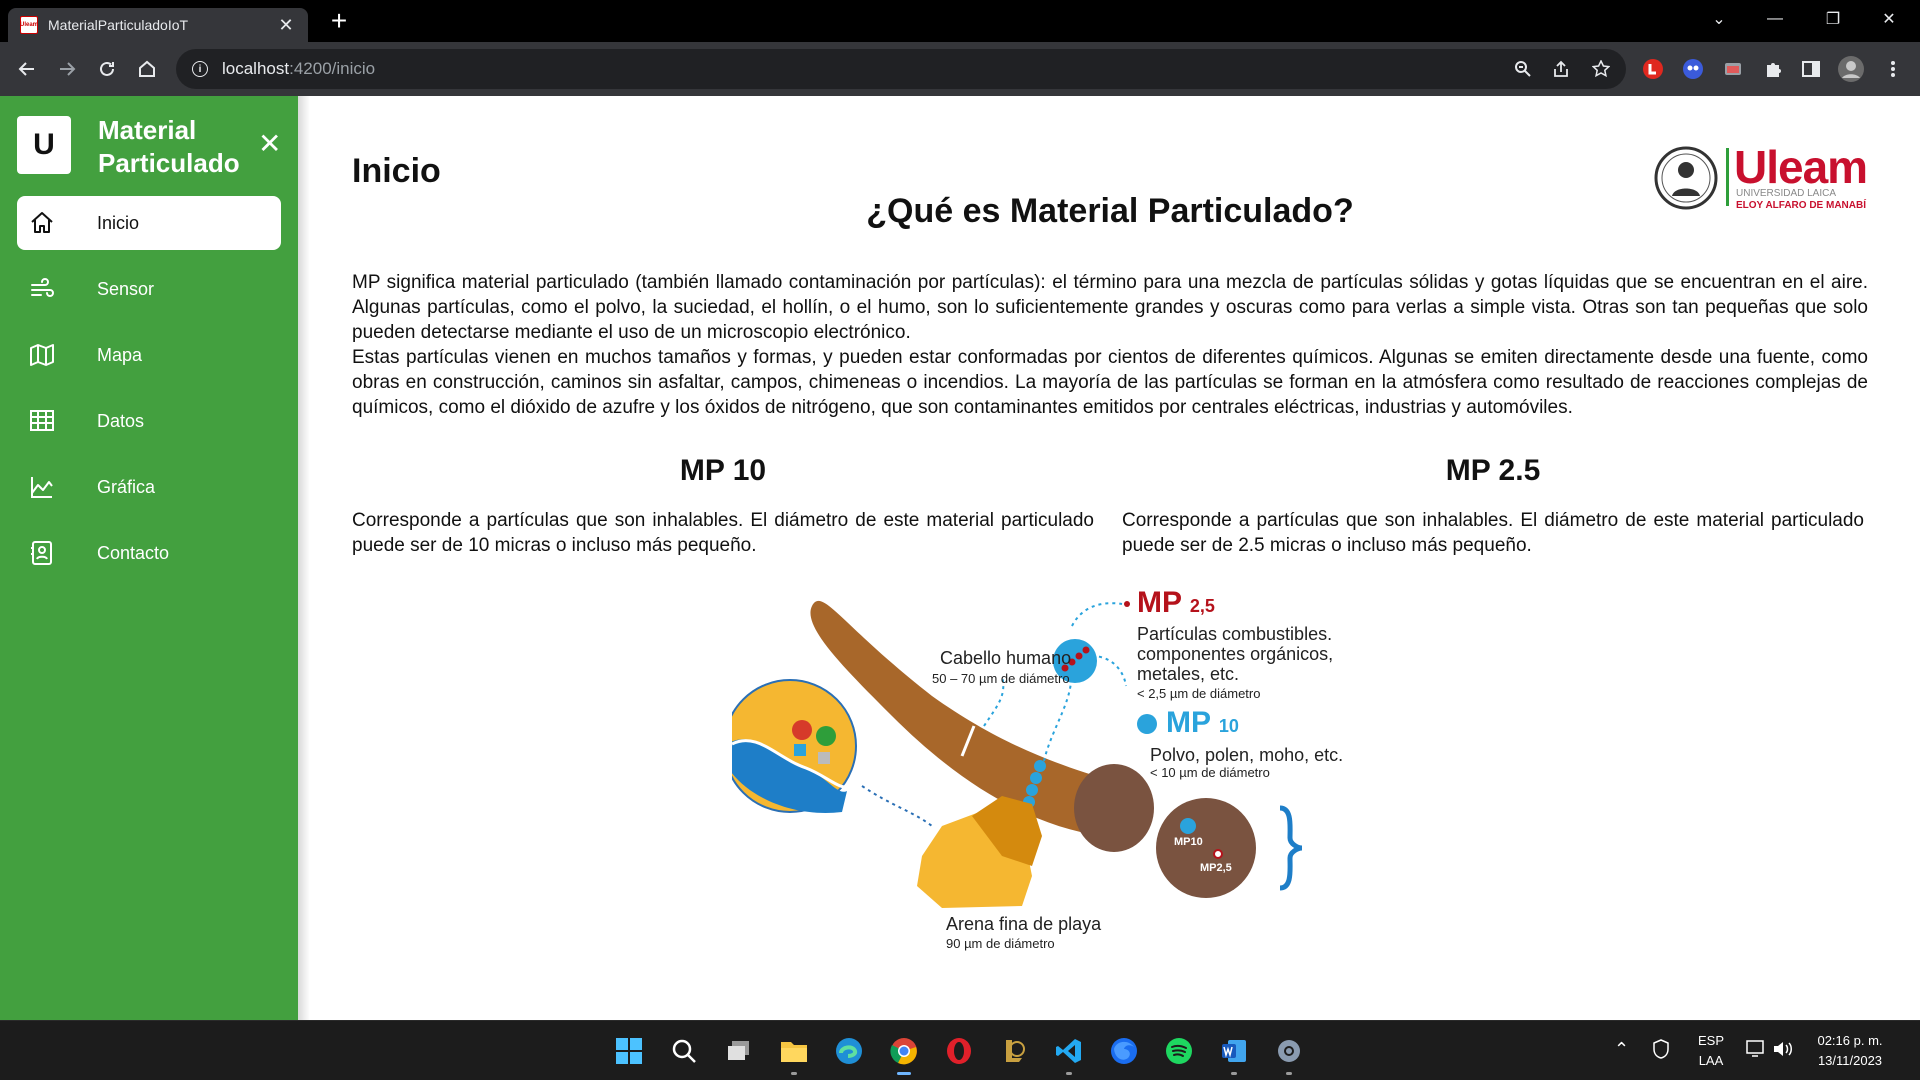 The width and height of the screenshot is (1920, 1080). I want to click on tab-title: MaterialParticuladoIoT, so click(118, 25).